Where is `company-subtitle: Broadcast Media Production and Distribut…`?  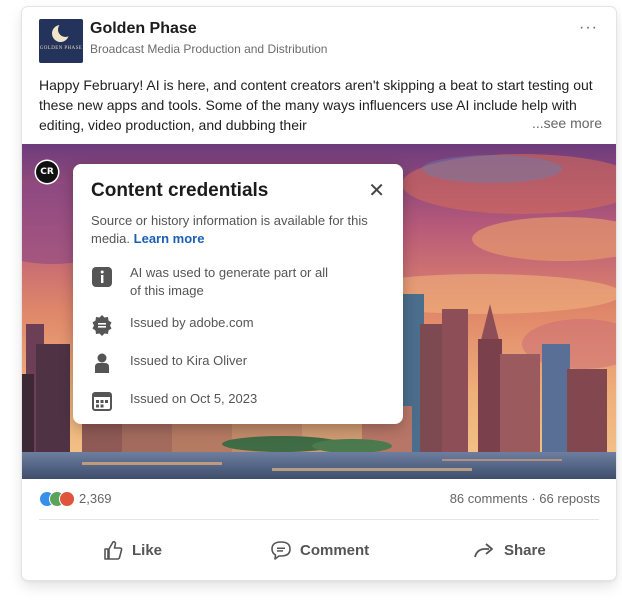
company-subtitle: Broadcast Media Production and Distribut… is located at coordinates (209, 49).